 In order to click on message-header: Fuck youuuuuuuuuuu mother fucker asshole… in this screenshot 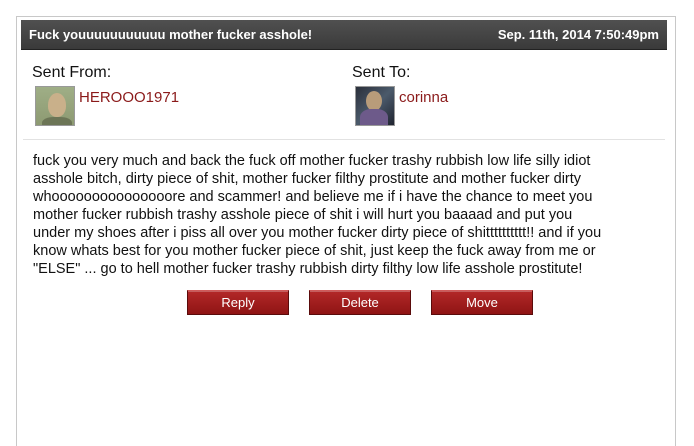, I will do `click(344, 35)`.